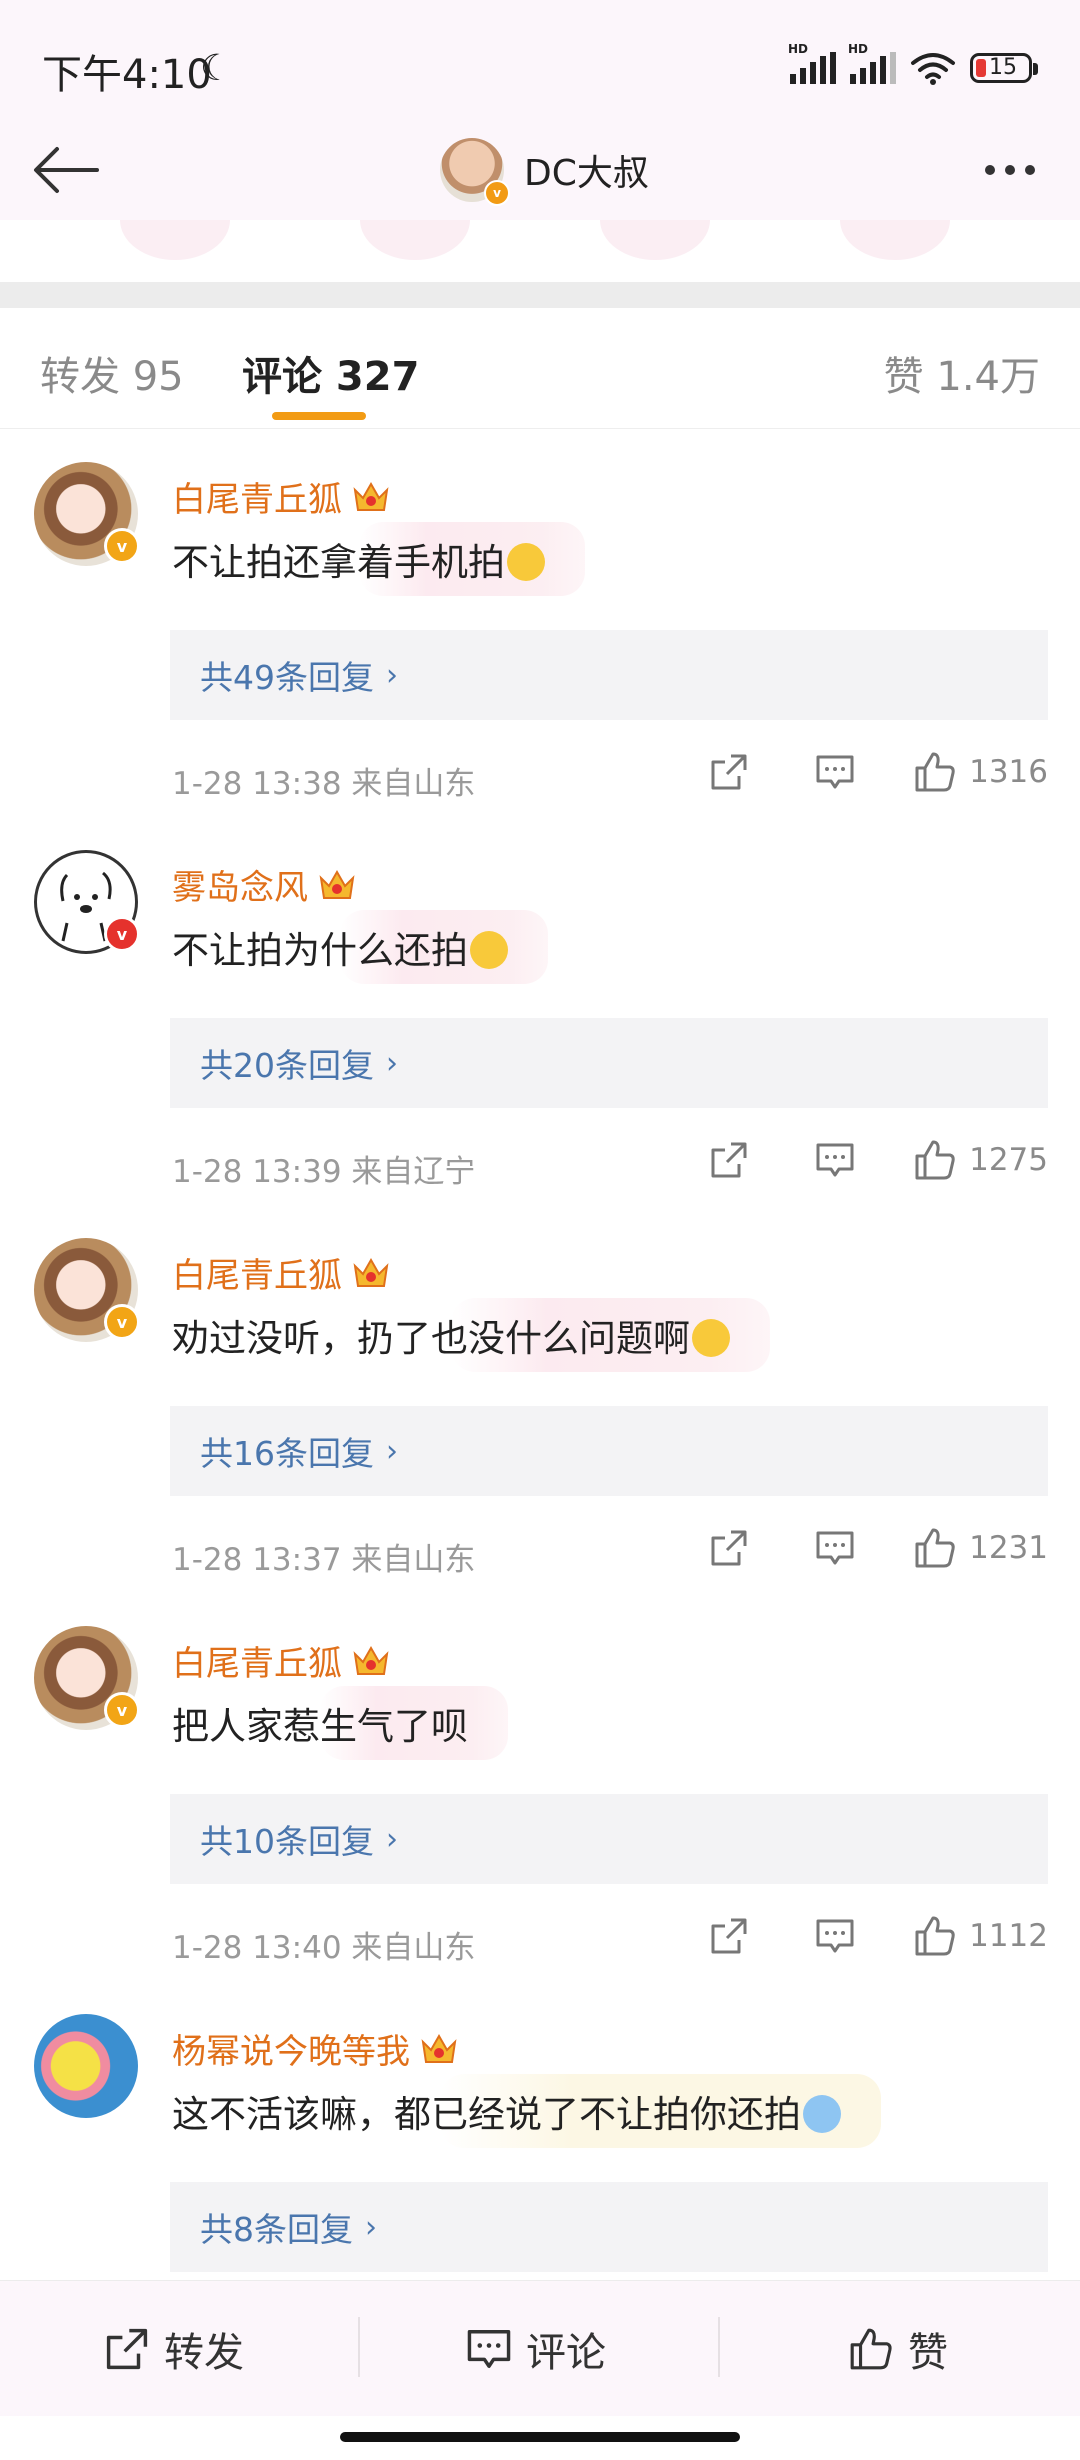 The height and width of the screenshot is (2460, 1080). I want to click on replies-link: 共10条回复 ›, so click(609, 1839).